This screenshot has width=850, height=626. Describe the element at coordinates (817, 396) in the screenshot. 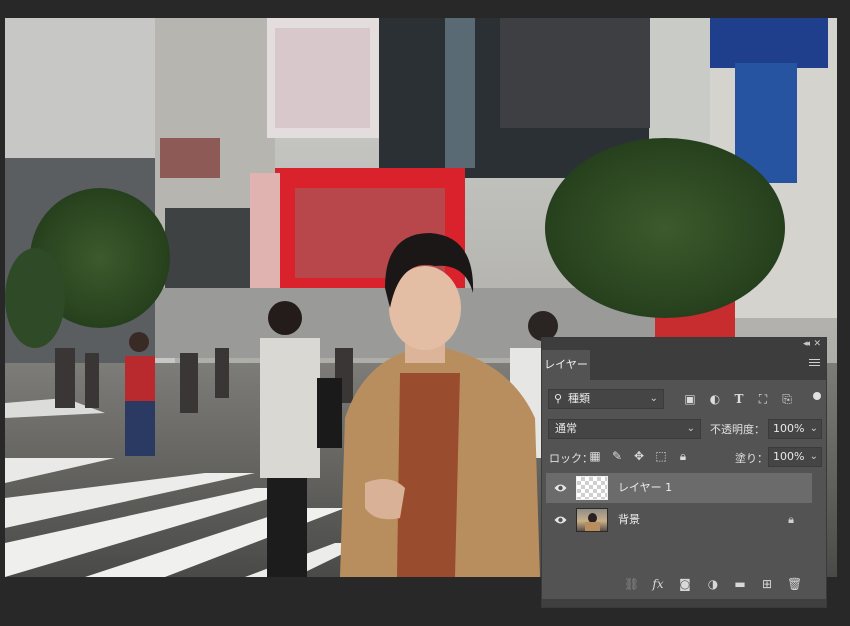

I see `filter-toggle` at that location.